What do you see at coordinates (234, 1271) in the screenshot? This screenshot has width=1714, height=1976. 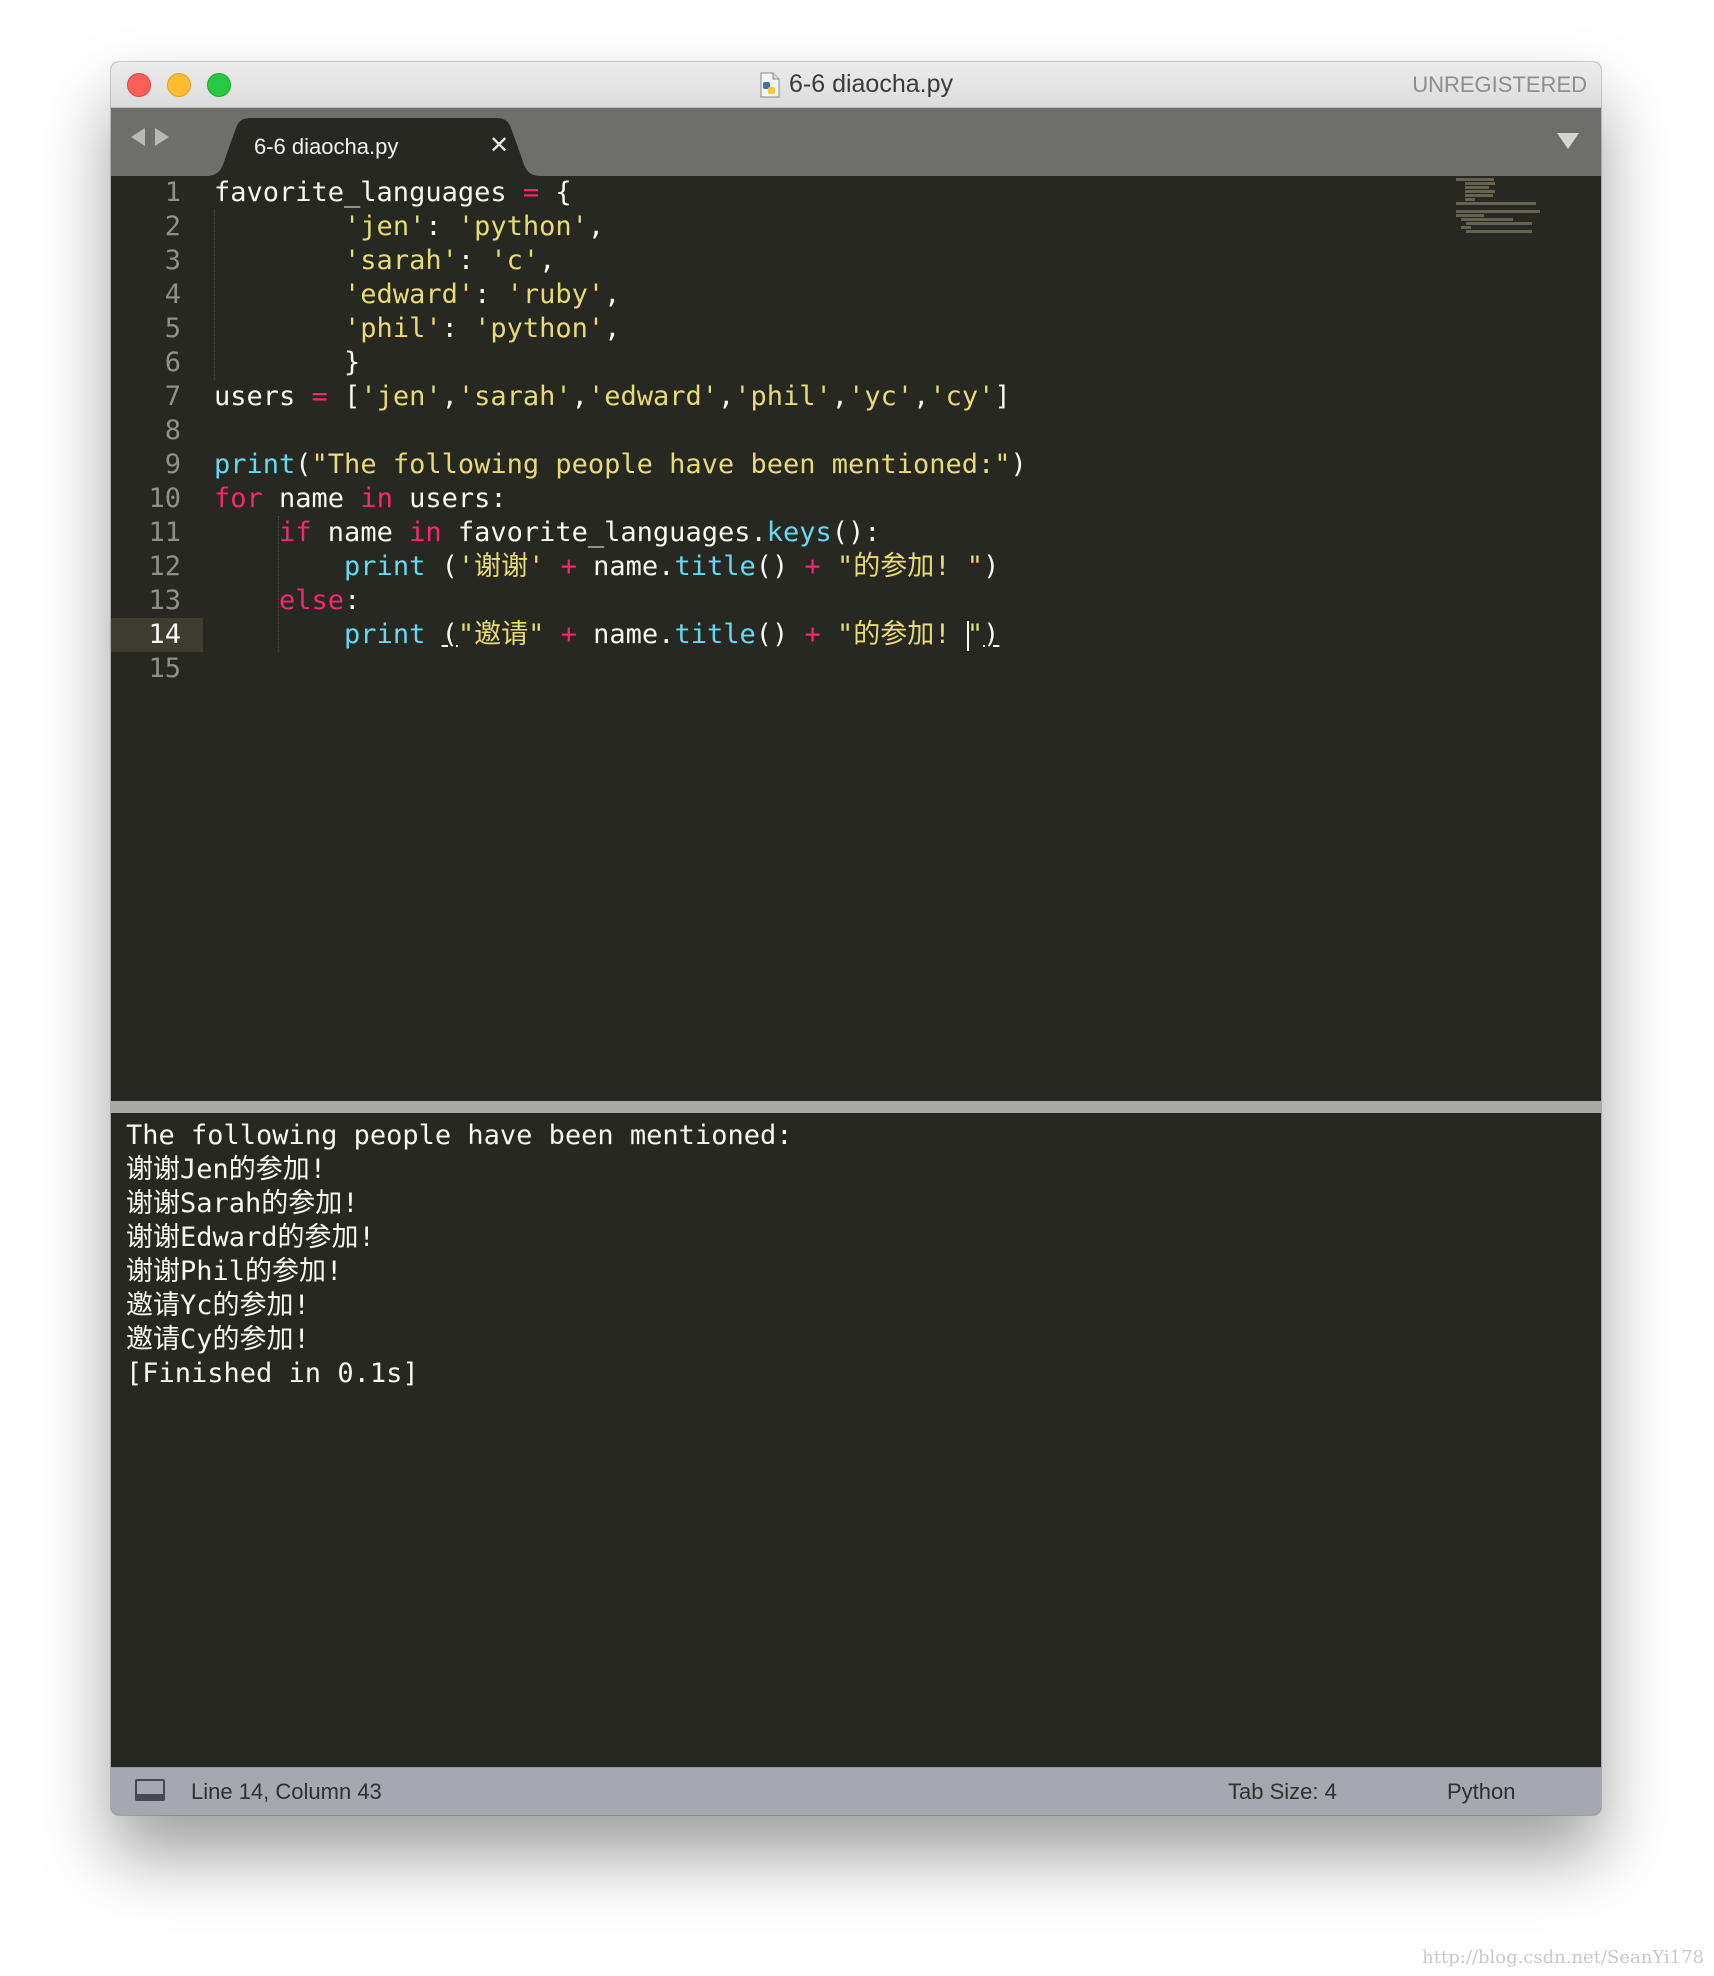 I see `output-line: 谢谢Phil的参加!` at bounding box center [234, 1271].